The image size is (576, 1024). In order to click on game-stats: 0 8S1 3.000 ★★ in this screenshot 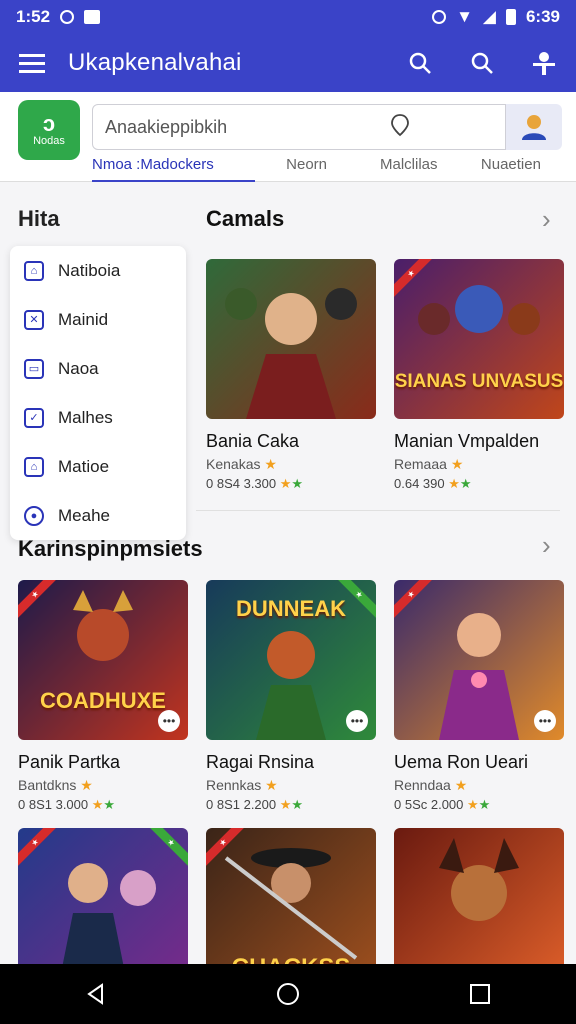, I will do `click(67, 804)`.